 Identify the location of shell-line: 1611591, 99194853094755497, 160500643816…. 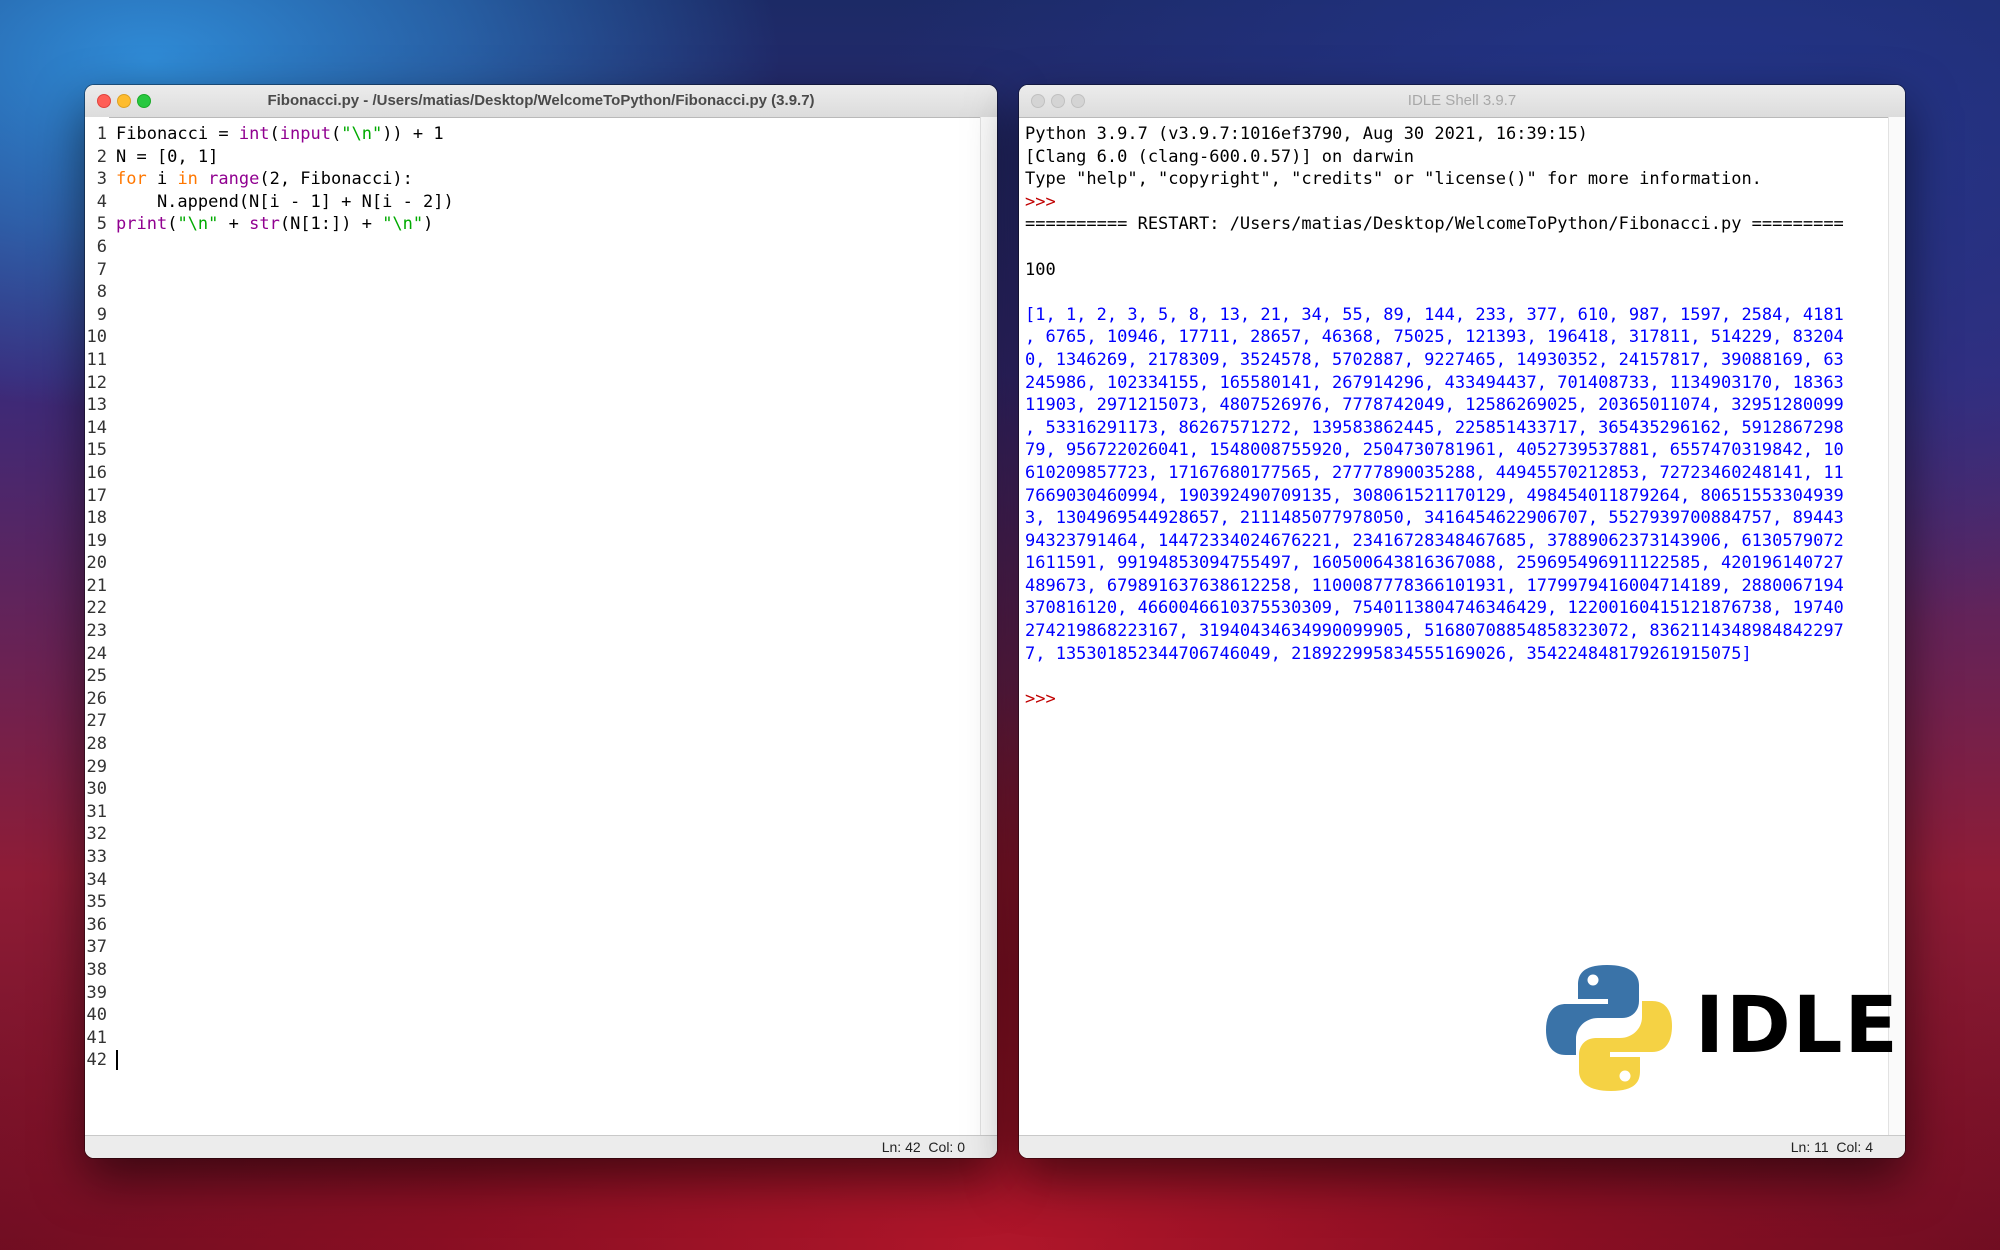
(1434, 563).